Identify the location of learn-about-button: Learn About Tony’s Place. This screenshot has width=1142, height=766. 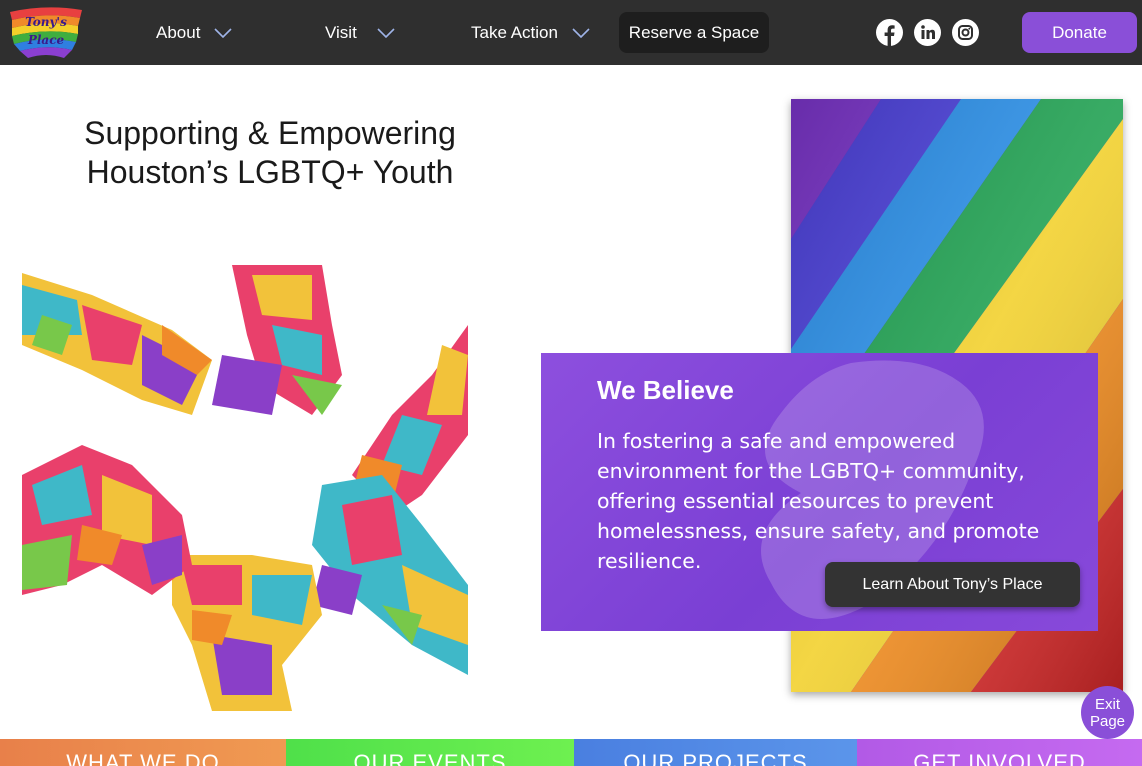
(952, 584).